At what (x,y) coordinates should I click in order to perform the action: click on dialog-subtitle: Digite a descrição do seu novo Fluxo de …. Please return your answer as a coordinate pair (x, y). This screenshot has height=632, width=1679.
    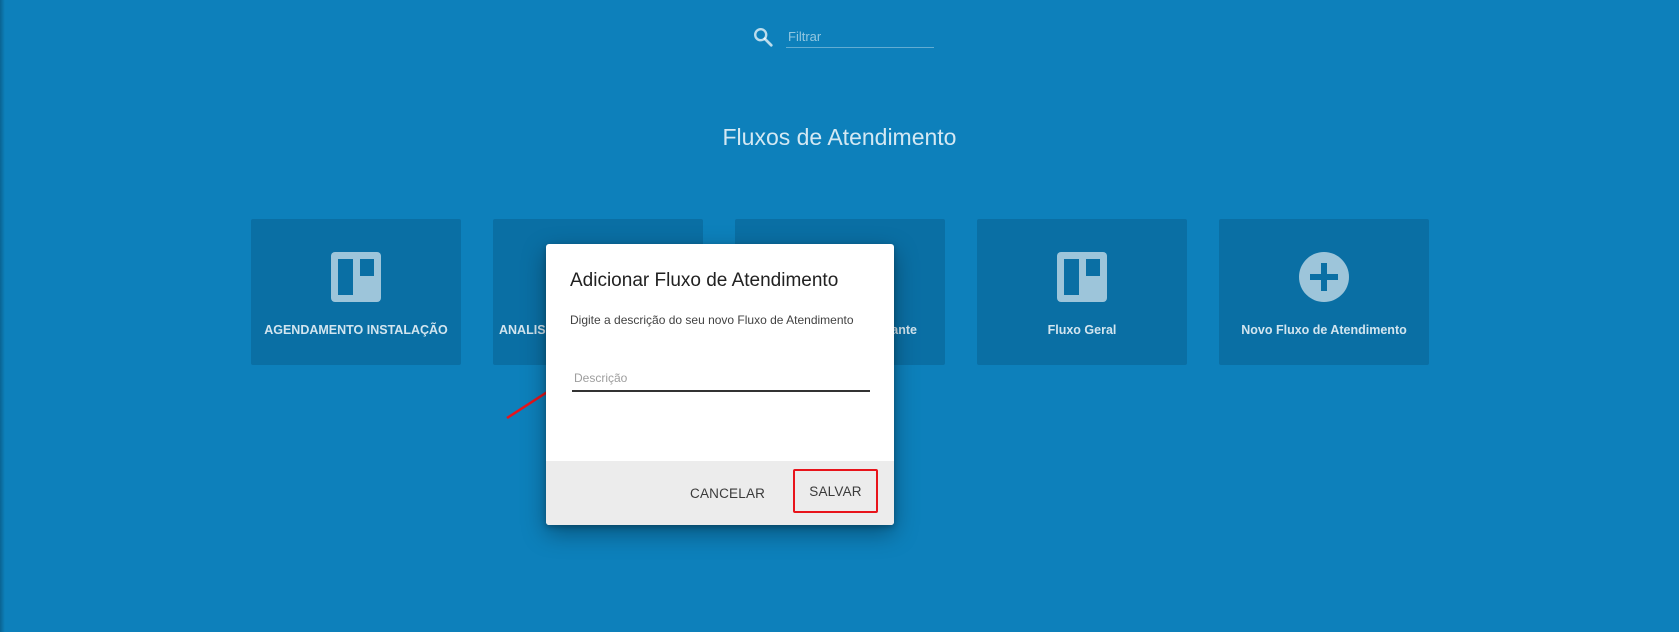
    Looking at the image, I should click on (712, 320).